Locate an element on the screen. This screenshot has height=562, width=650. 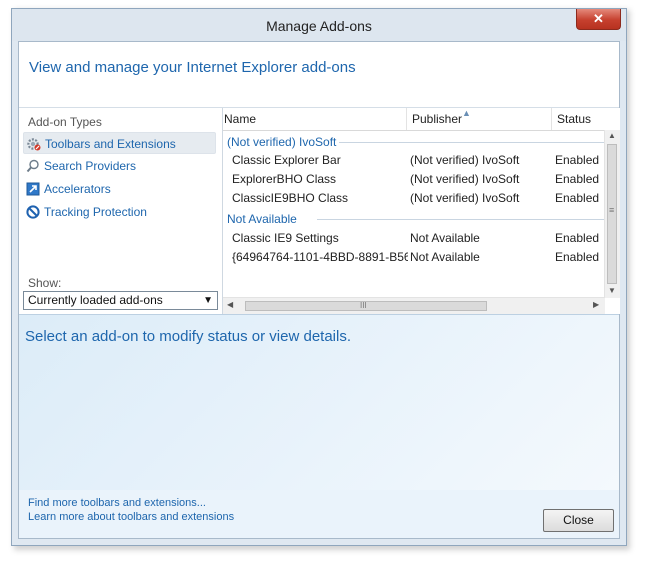
close-button: Close is located at coordinates (578, 520).